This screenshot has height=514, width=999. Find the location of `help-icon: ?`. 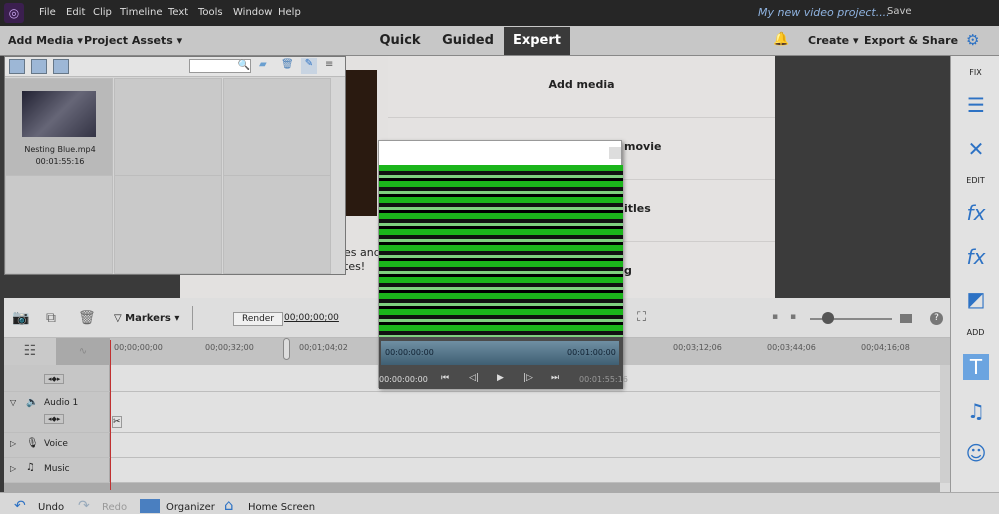

help-icon: ? is located at coordinates (936, 318).